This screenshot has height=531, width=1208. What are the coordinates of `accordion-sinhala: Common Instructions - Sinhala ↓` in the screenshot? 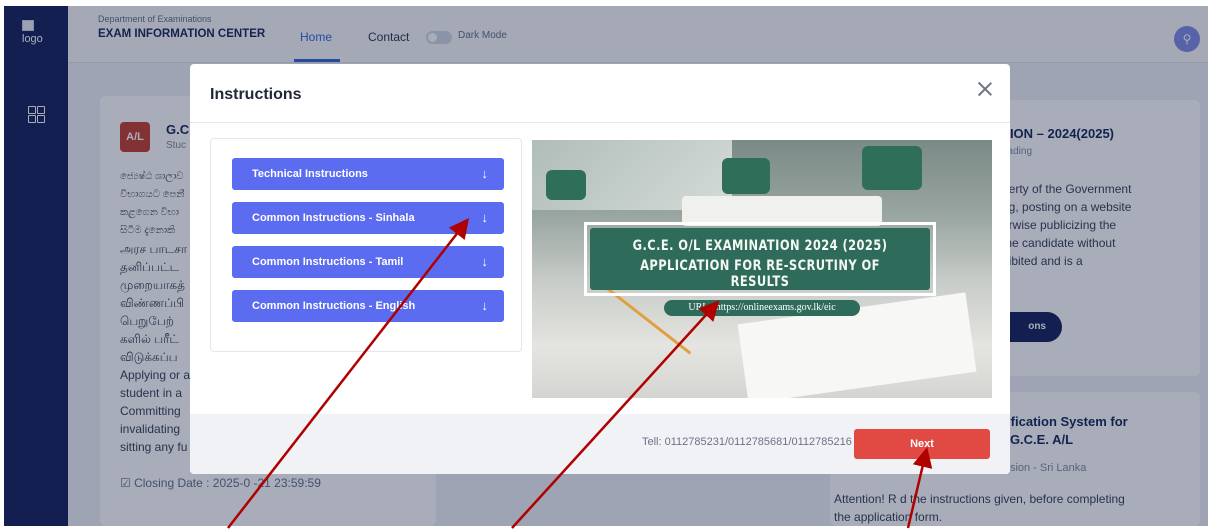 It's located at (368, 218).